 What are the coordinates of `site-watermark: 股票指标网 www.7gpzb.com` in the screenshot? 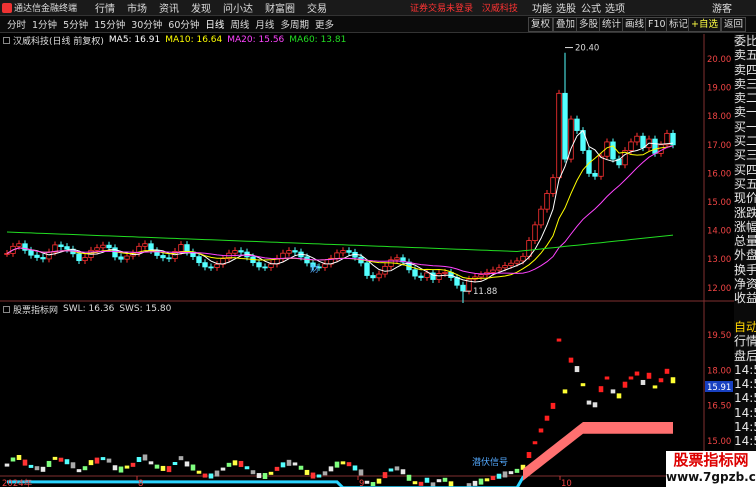 It's located at (711, 469).